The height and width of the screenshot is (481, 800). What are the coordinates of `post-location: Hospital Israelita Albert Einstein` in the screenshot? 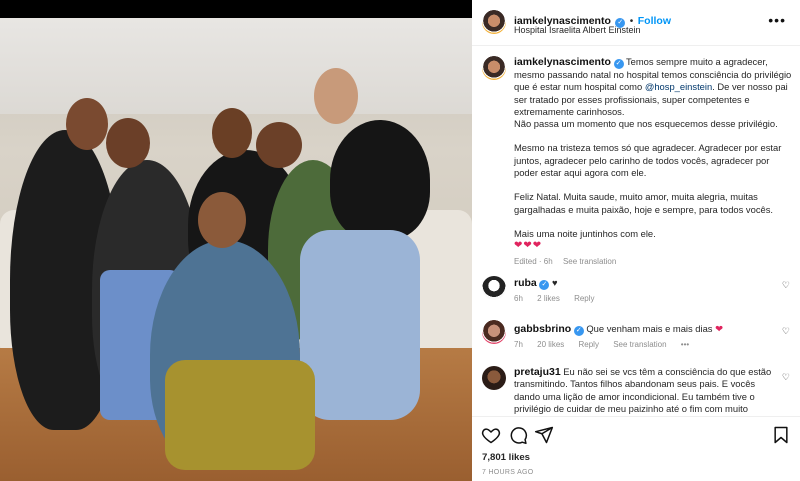 It's located at (577, 30).